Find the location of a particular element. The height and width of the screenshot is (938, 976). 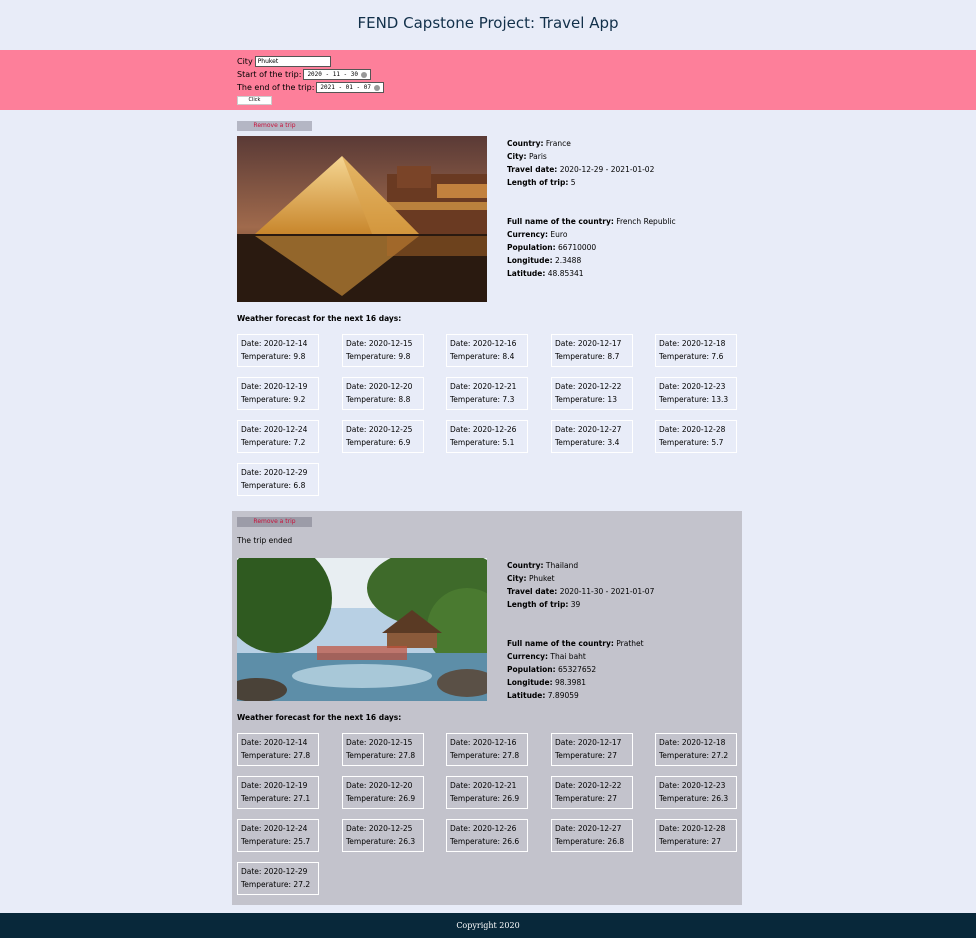

forecast-card: Date: 2020-12-27 Temperature: 26.8 is located at coordinates (592, 835).